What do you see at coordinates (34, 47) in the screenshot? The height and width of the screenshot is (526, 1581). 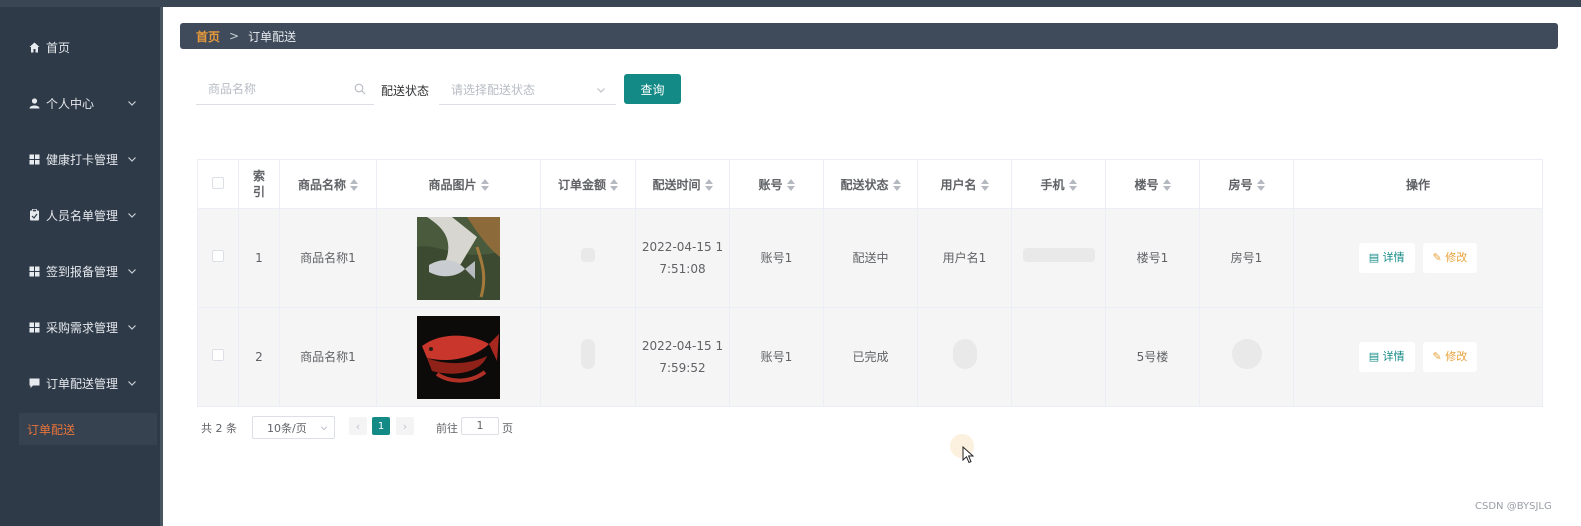 I see `home-icon` at bounding box center [34, 47].